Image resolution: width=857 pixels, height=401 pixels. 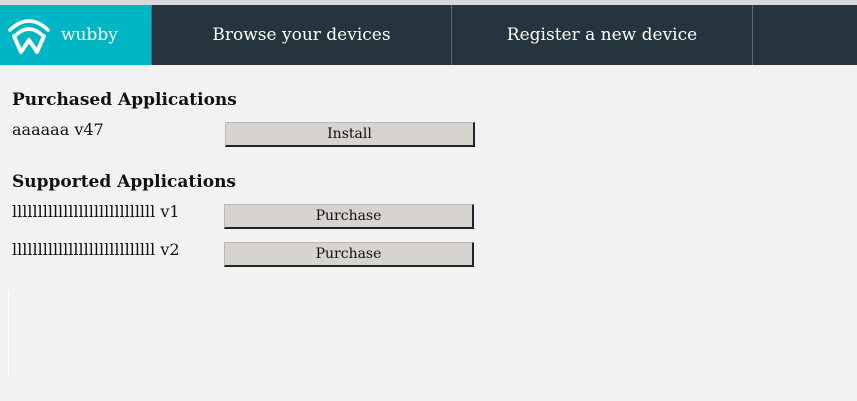 What do you see at coordinates (804, 35) in the screenshot?
I see `nav-spacer` at bounding box center [804, 35].